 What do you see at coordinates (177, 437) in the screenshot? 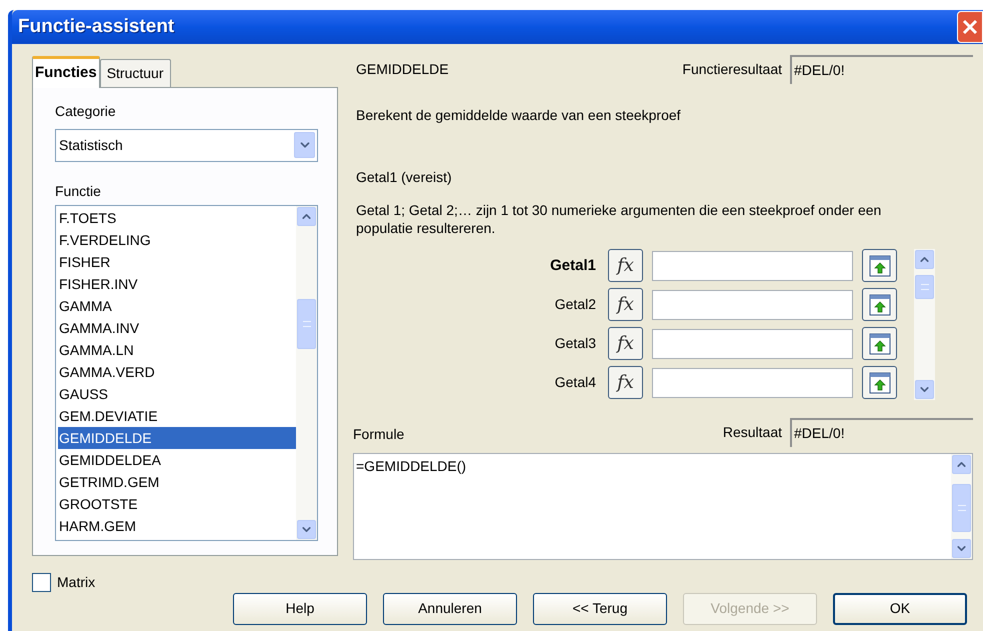
I see `list-item: GEMIDDELDE` at bounding box center [177, 437].